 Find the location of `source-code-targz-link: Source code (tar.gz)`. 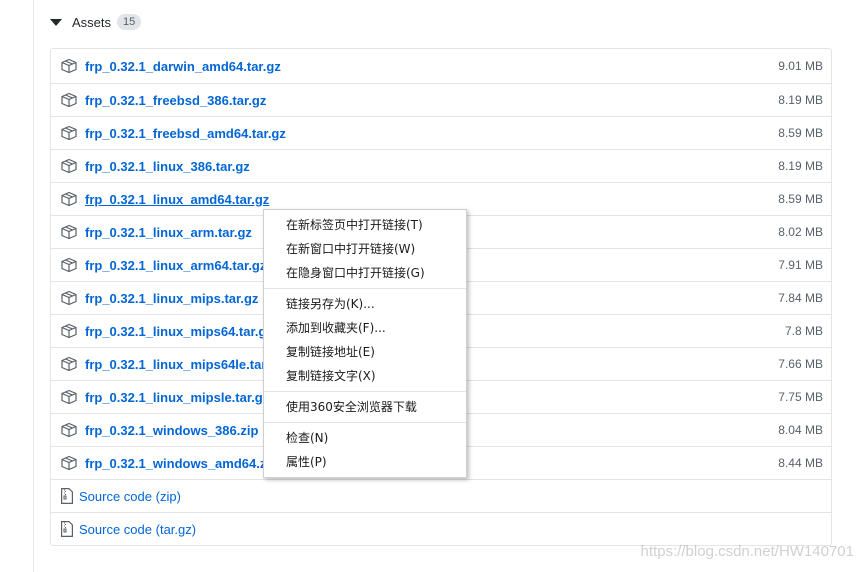

source-code-targz-link: Source code (tar.gz) is located at coordinates (137, 529).